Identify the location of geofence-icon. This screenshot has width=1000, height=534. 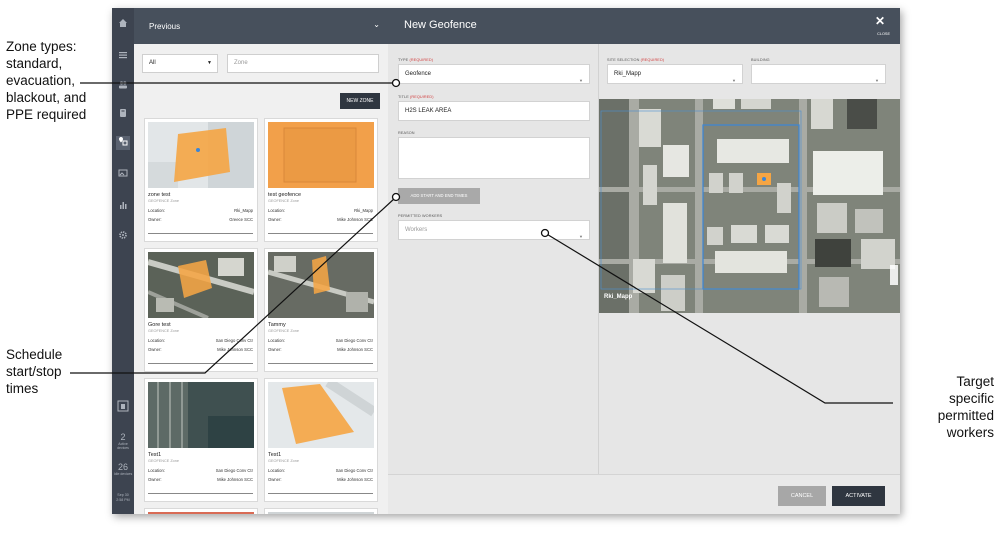
(123, 143).